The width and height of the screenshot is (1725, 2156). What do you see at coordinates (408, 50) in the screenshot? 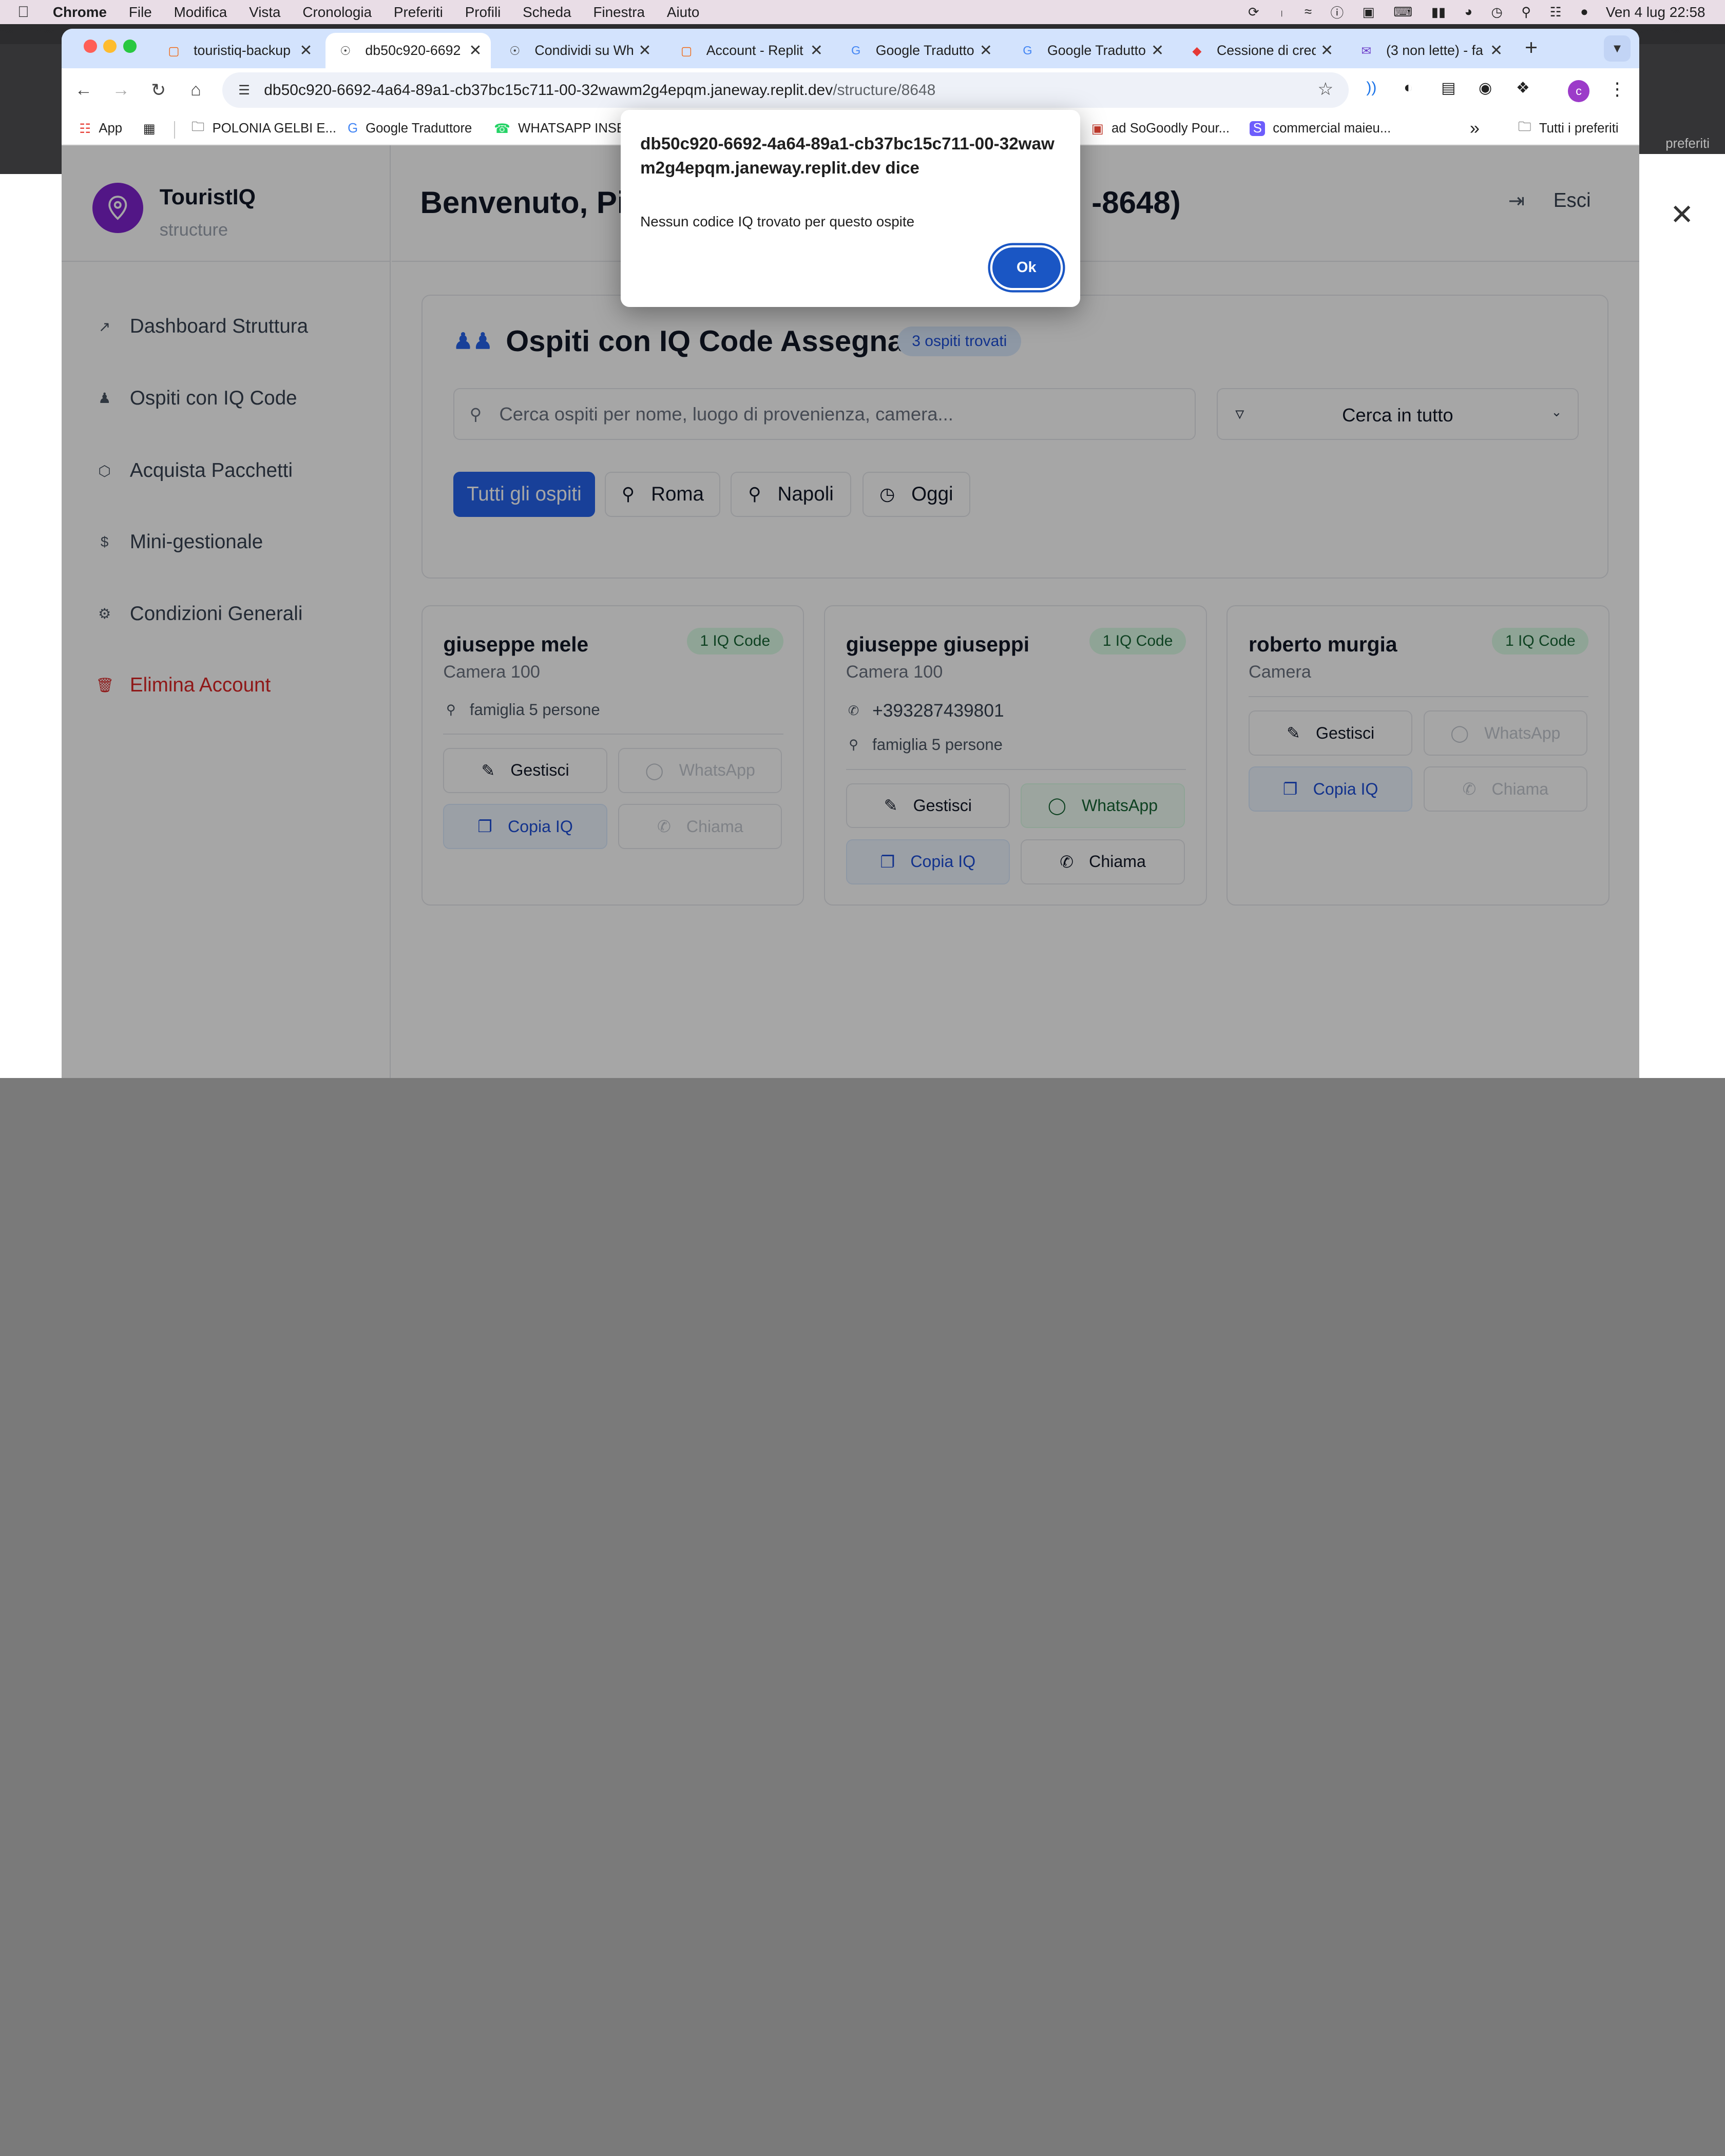
I see `tab-db50c920: ☉ db50c920-6692 ✕` at bounding box center [408, 50].